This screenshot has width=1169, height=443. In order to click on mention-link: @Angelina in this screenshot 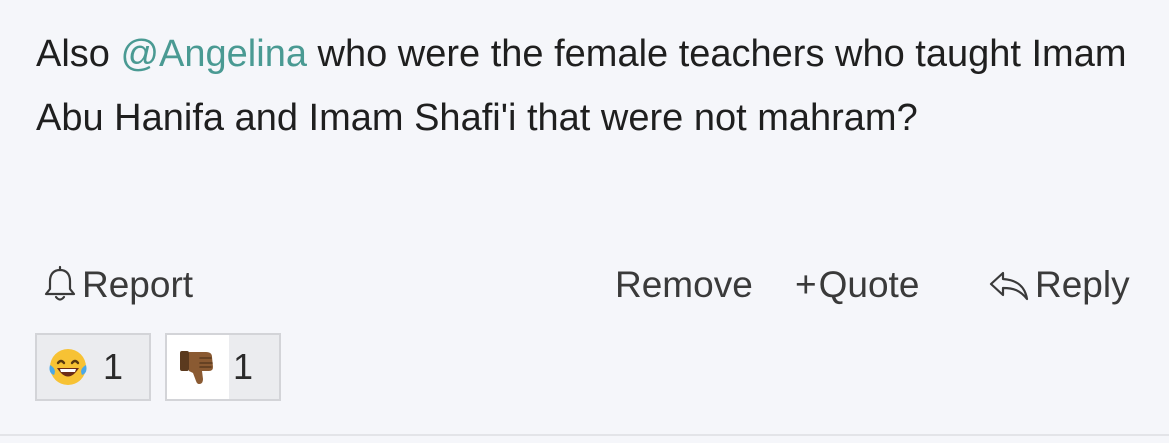, I will do `click(213, 54)`.